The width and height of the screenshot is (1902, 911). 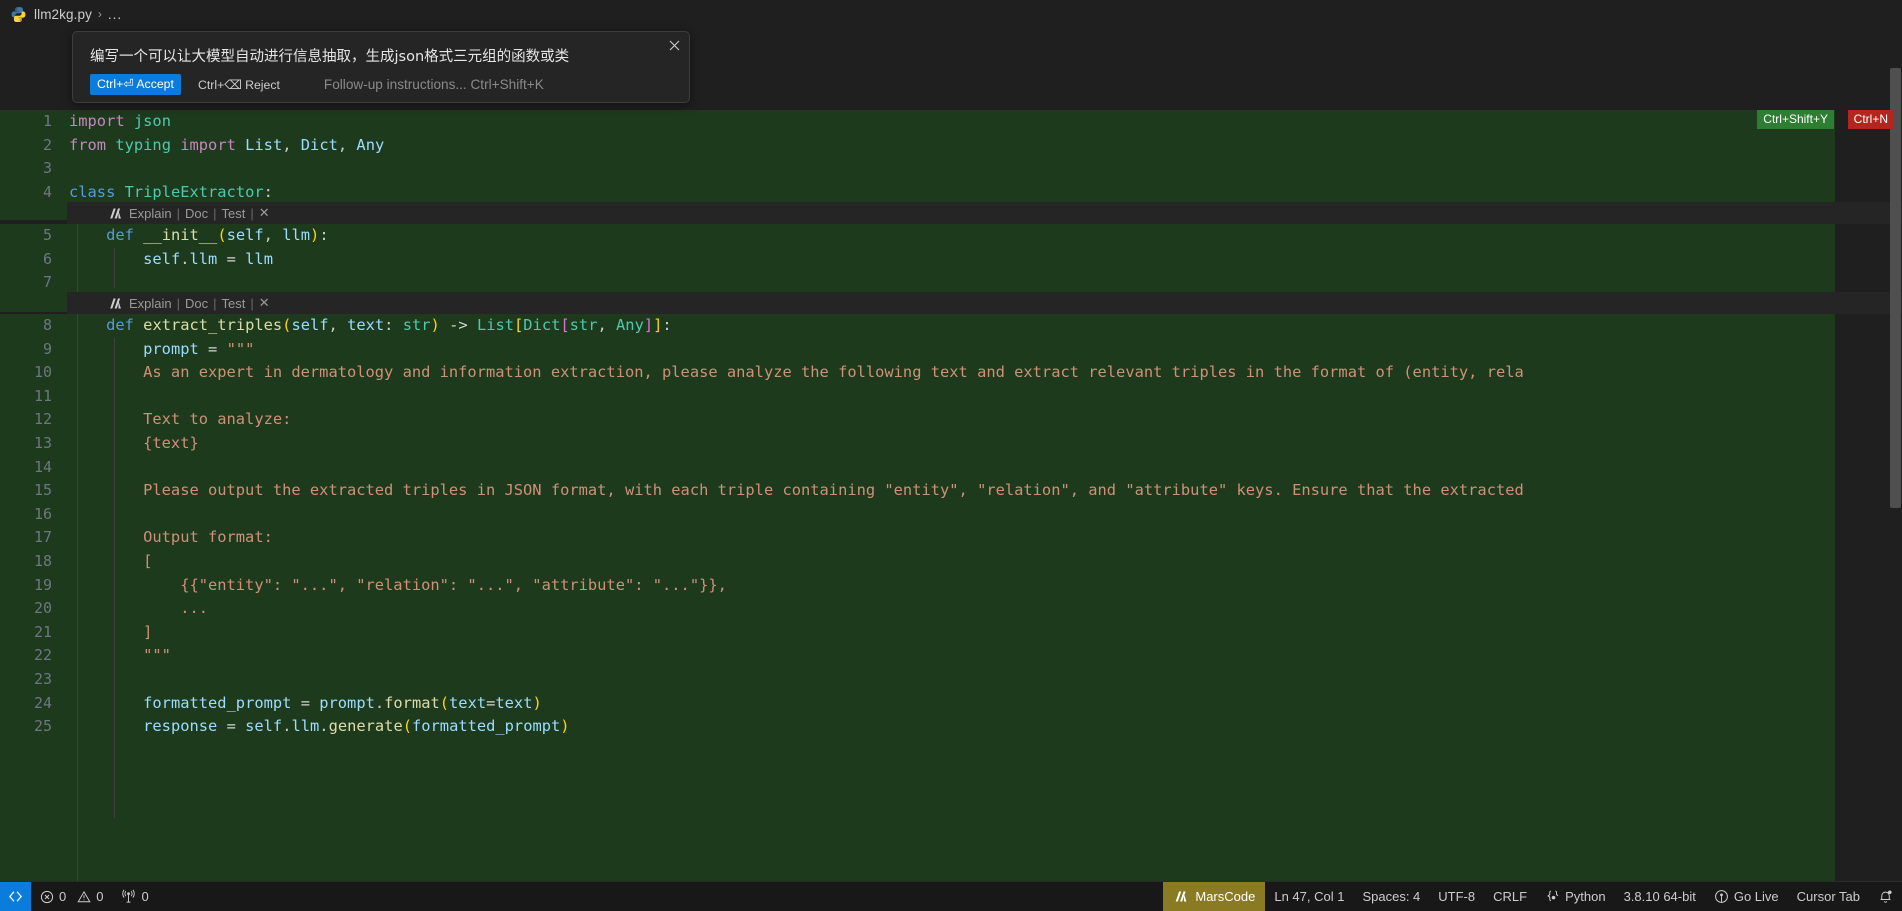 What do you see at coordinates (42, 490) in the screenshot?
I see `line-number: 15` at bounding box center [42, 490].